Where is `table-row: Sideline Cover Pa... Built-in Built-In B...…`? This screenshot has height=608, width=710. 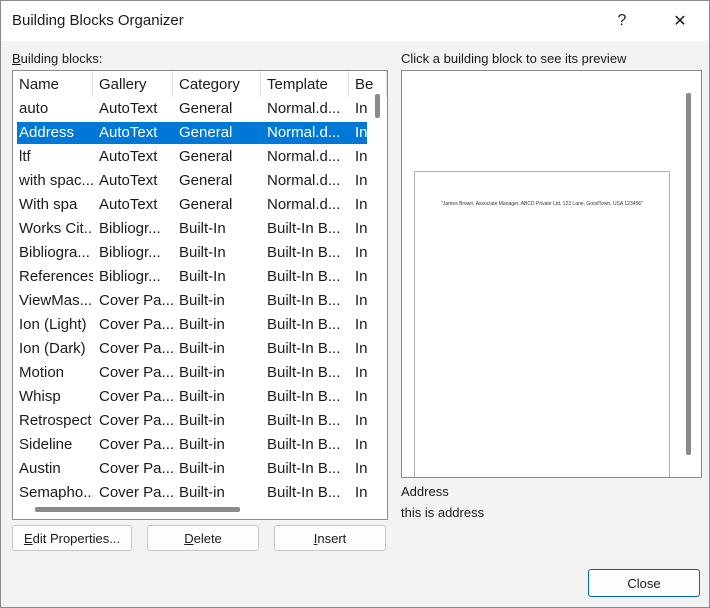
table-row: Sideline Cover Pa... Built-in Built-In B...… is located at coordinates (200, 445).